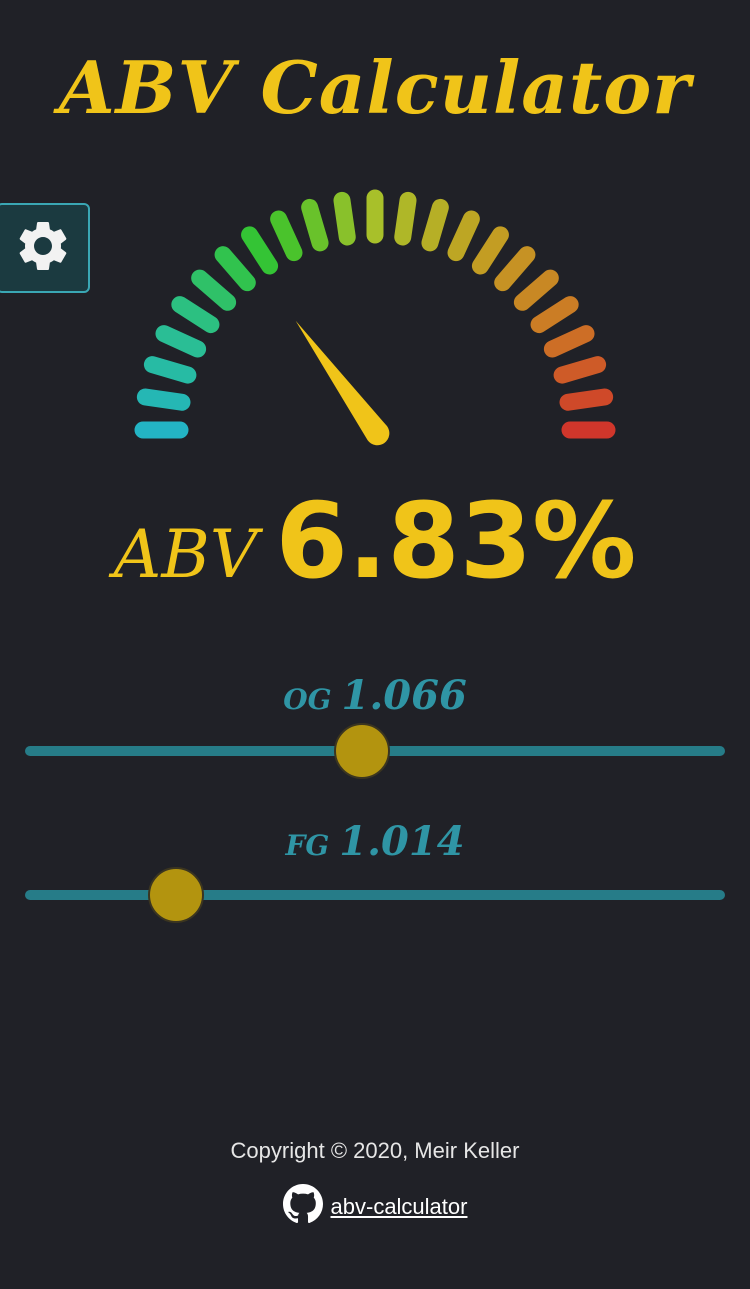 This screenshot has height=1289, width=750. Describe the element at coordinates (176, 895) in the screenshot. I see `fg-slider-thumb` at that location.